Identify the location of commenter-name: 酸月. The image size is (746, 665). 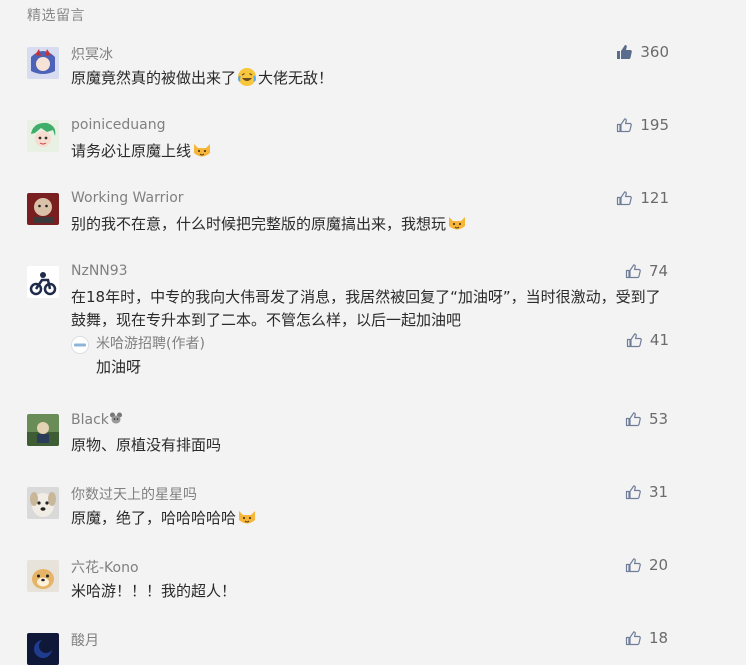
(85, 641).